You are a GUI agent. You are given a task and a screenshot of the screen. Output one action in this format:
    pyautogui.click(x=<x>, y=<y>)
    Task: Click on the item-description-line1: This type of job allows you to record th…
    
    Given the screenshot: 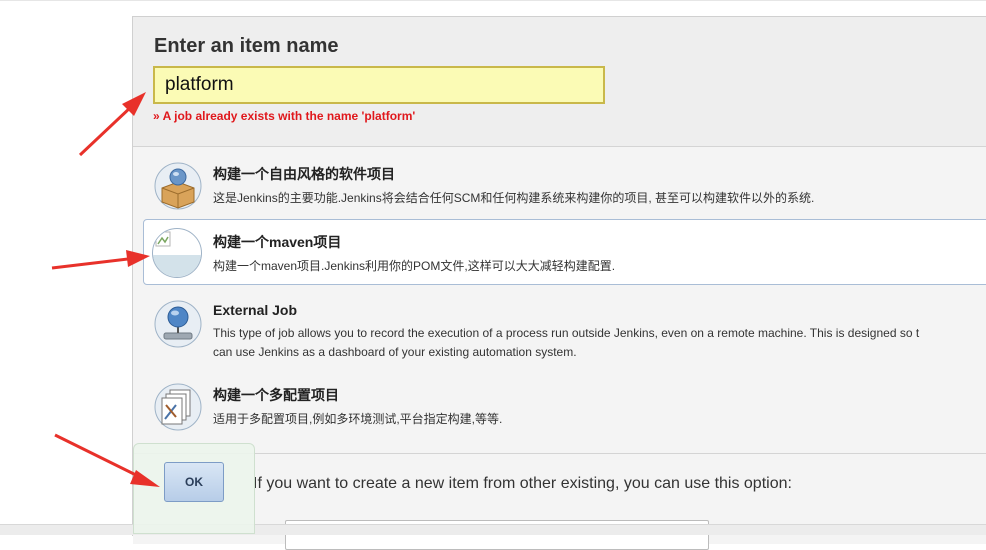 What is the action you would take?
    pyautogui.click(x=566, y=333)
    